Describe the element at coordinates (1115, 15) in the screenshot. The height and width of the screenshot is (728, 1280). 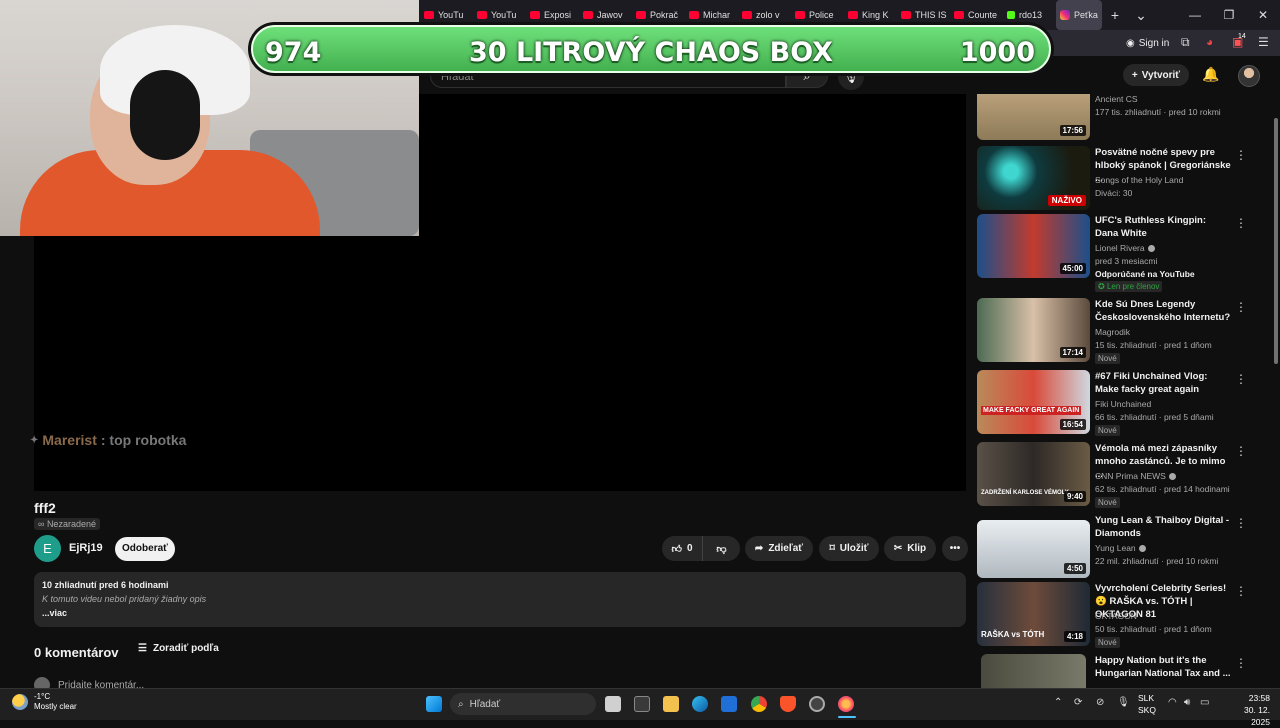
I see `new-tab-button: +` at that location.